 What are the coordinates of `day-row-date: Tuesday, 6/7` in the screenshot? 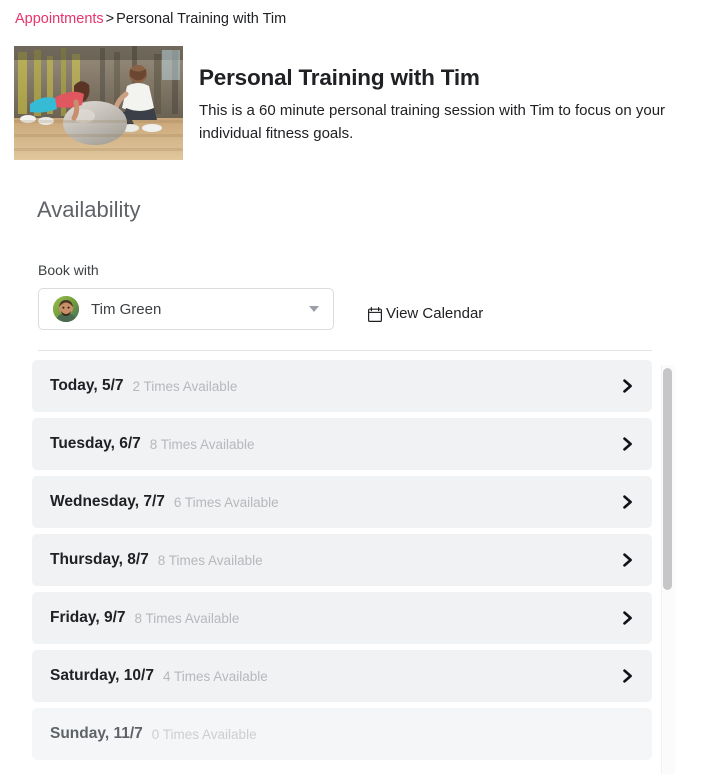 It's located at (95, 443).